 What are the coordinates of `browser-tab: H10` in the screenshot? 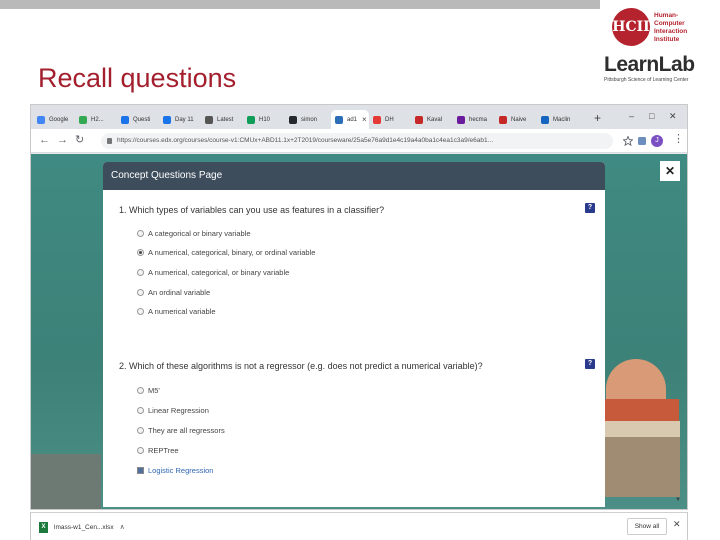 It's located at (266, 119).